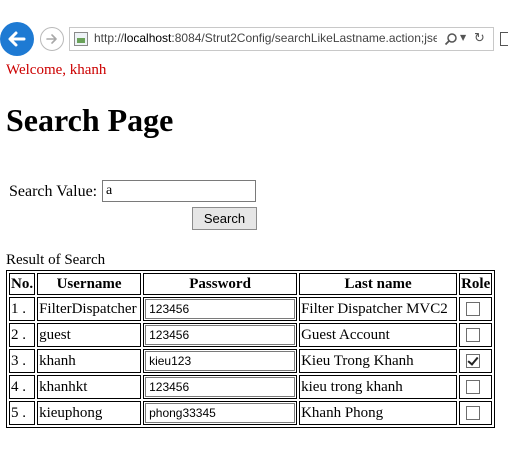 The image size is (508, 461). What do you see at coordinates (22, 387) in the screenshot?
I see `row-number: 4 .` at bounding box center [22, 387].